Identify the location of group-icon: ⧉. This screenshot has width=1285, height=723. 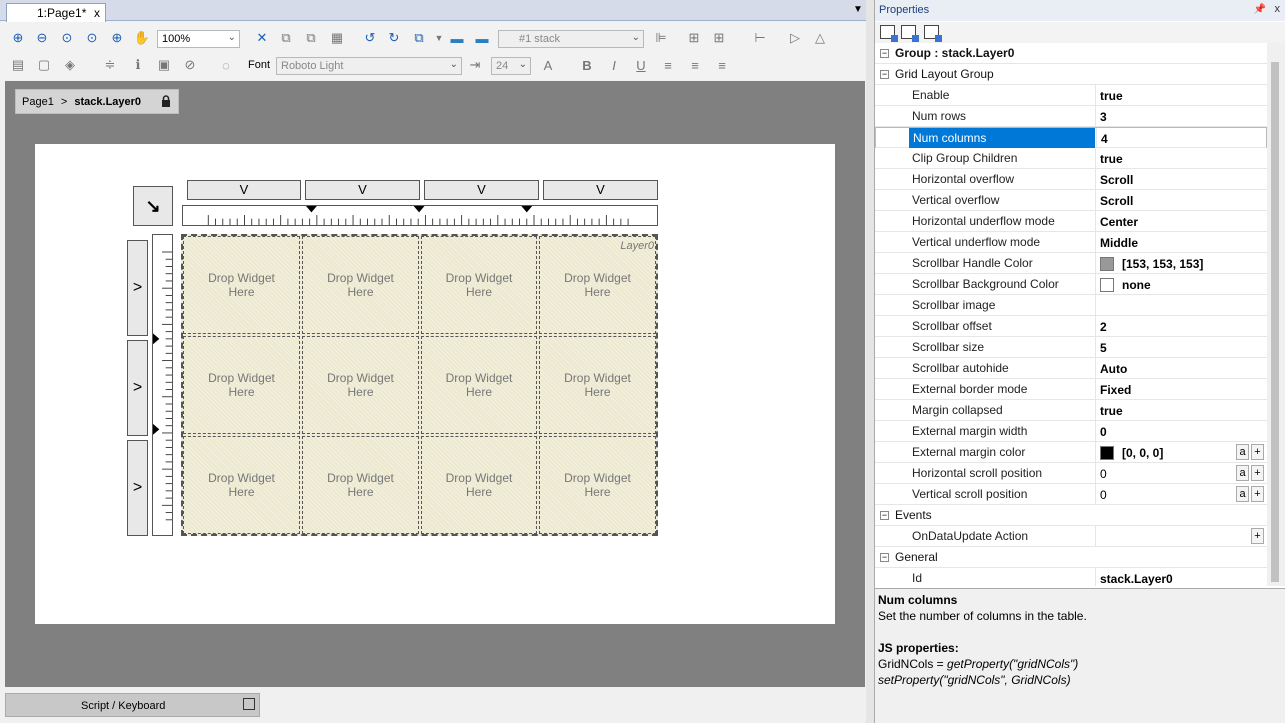
(286, 38).